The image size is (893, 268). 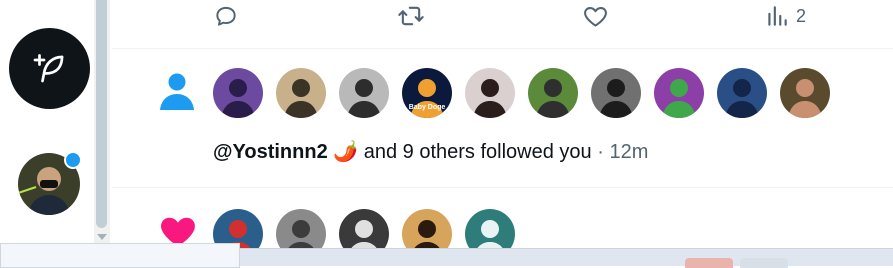 I want to click on views-count: 2, so click(x=801, y=15).